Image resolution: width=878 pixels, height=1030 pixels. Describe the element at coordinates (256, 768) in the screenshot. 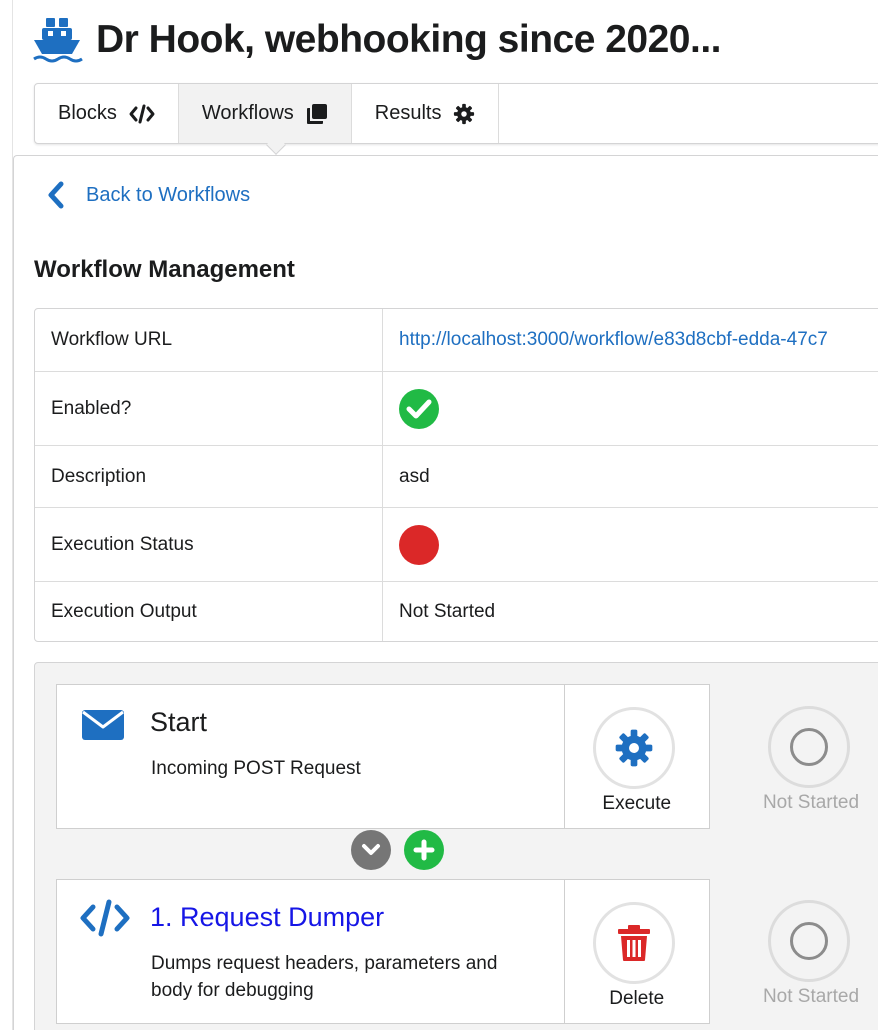

I see `block-description: Incoming POST Request` at that location.